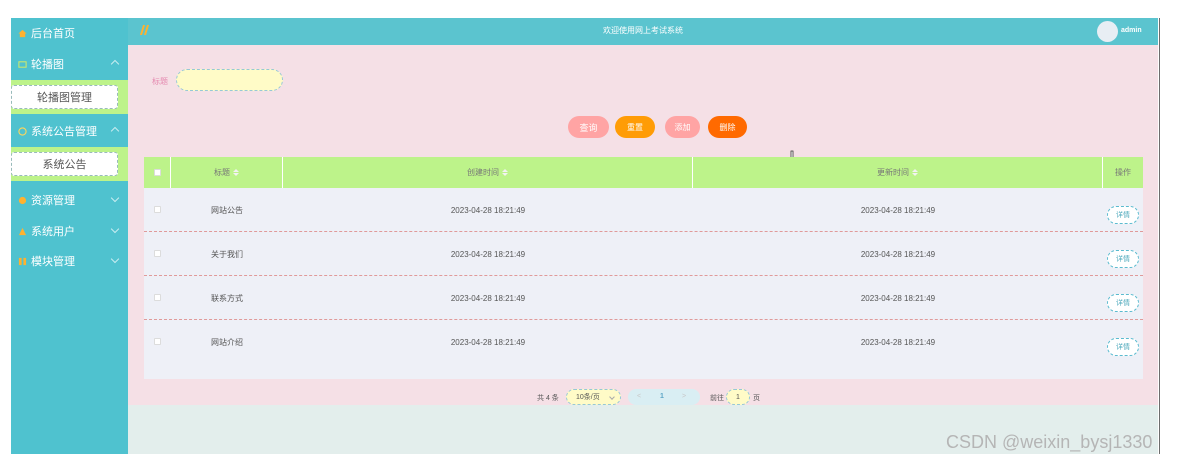 This screenshot has height=463, width=1180. What do you see at coordinates (684, 396) in the screenshot?
I see `next-page-button: >` at bounding box center [684, 396].